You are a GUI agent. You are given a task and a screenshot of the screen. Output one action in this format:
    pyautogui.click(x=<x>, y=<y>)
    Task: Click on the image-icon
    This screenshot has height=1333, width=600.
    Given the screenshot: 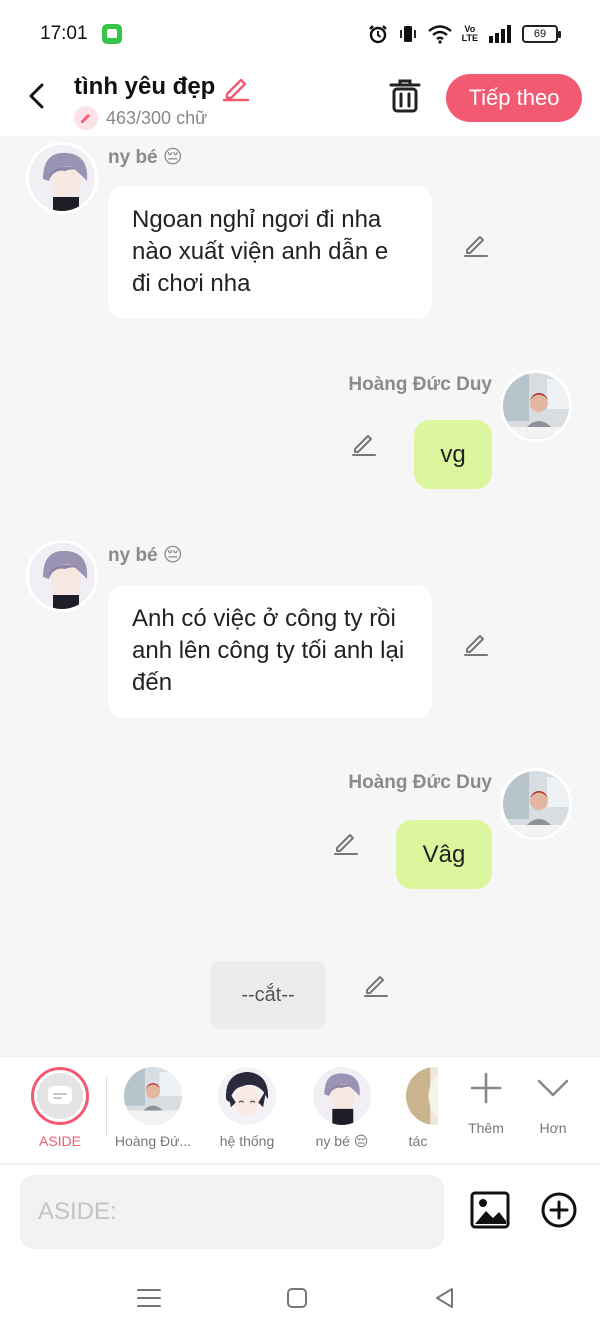 What is the action you would take?
    pyautogui.click(x=490, y=1210)
    